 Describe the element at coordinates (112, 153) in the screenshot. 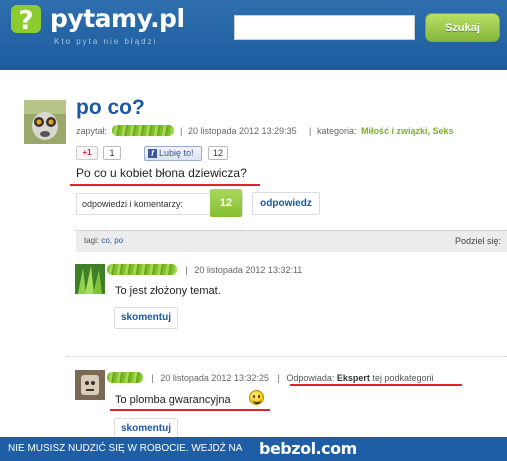

I see `gplus-count: 1` at that location.